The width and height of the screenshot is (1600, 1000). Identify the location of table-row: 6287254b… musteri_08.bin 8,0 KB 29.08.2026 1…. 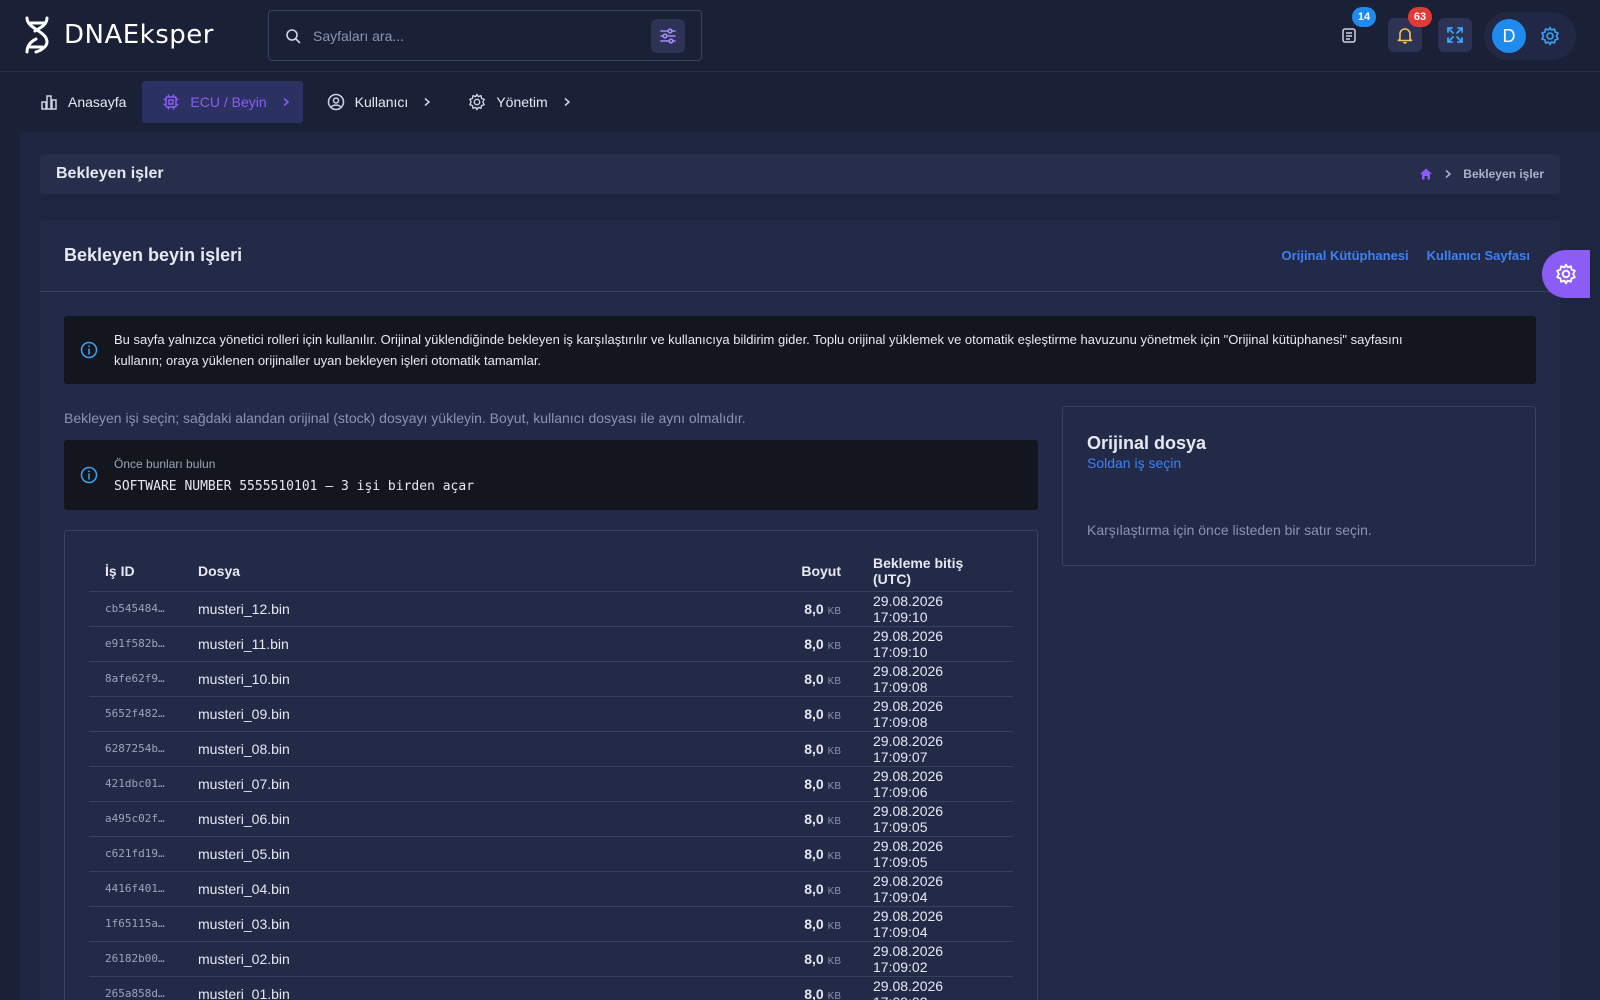
(551, 749).